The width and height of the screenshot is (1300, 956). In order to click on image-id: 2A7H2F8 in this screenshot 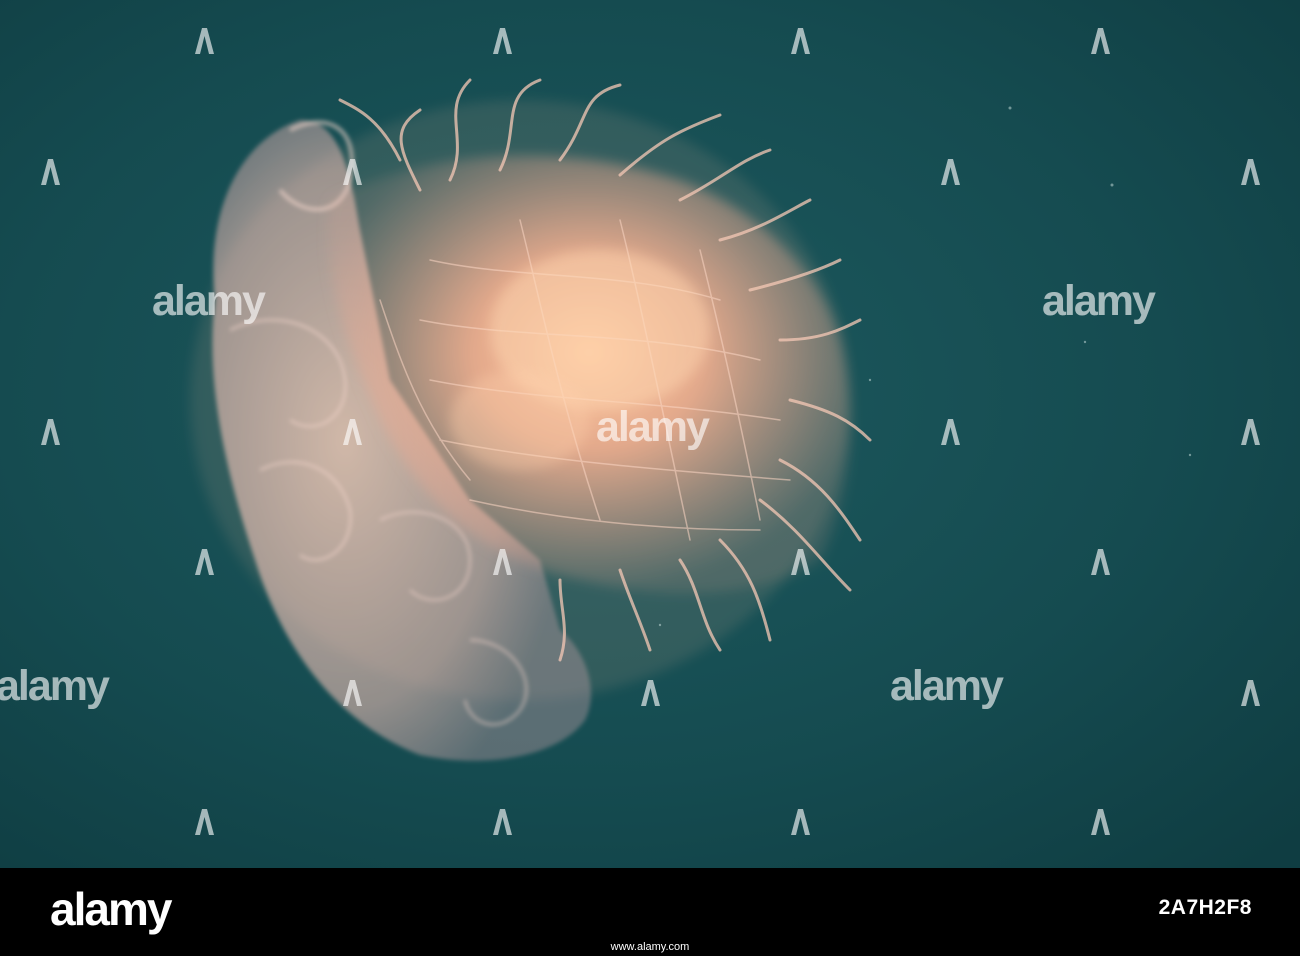, I will do `click(1205, 907)`.